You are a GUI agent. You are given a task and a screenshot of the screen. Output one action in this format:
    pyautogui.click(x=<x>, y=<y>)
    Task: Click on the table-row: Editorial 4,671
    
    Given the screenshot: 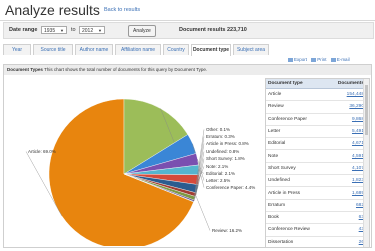 What is the action you would take?
    pyautogui.click(x=316, y=144)
    